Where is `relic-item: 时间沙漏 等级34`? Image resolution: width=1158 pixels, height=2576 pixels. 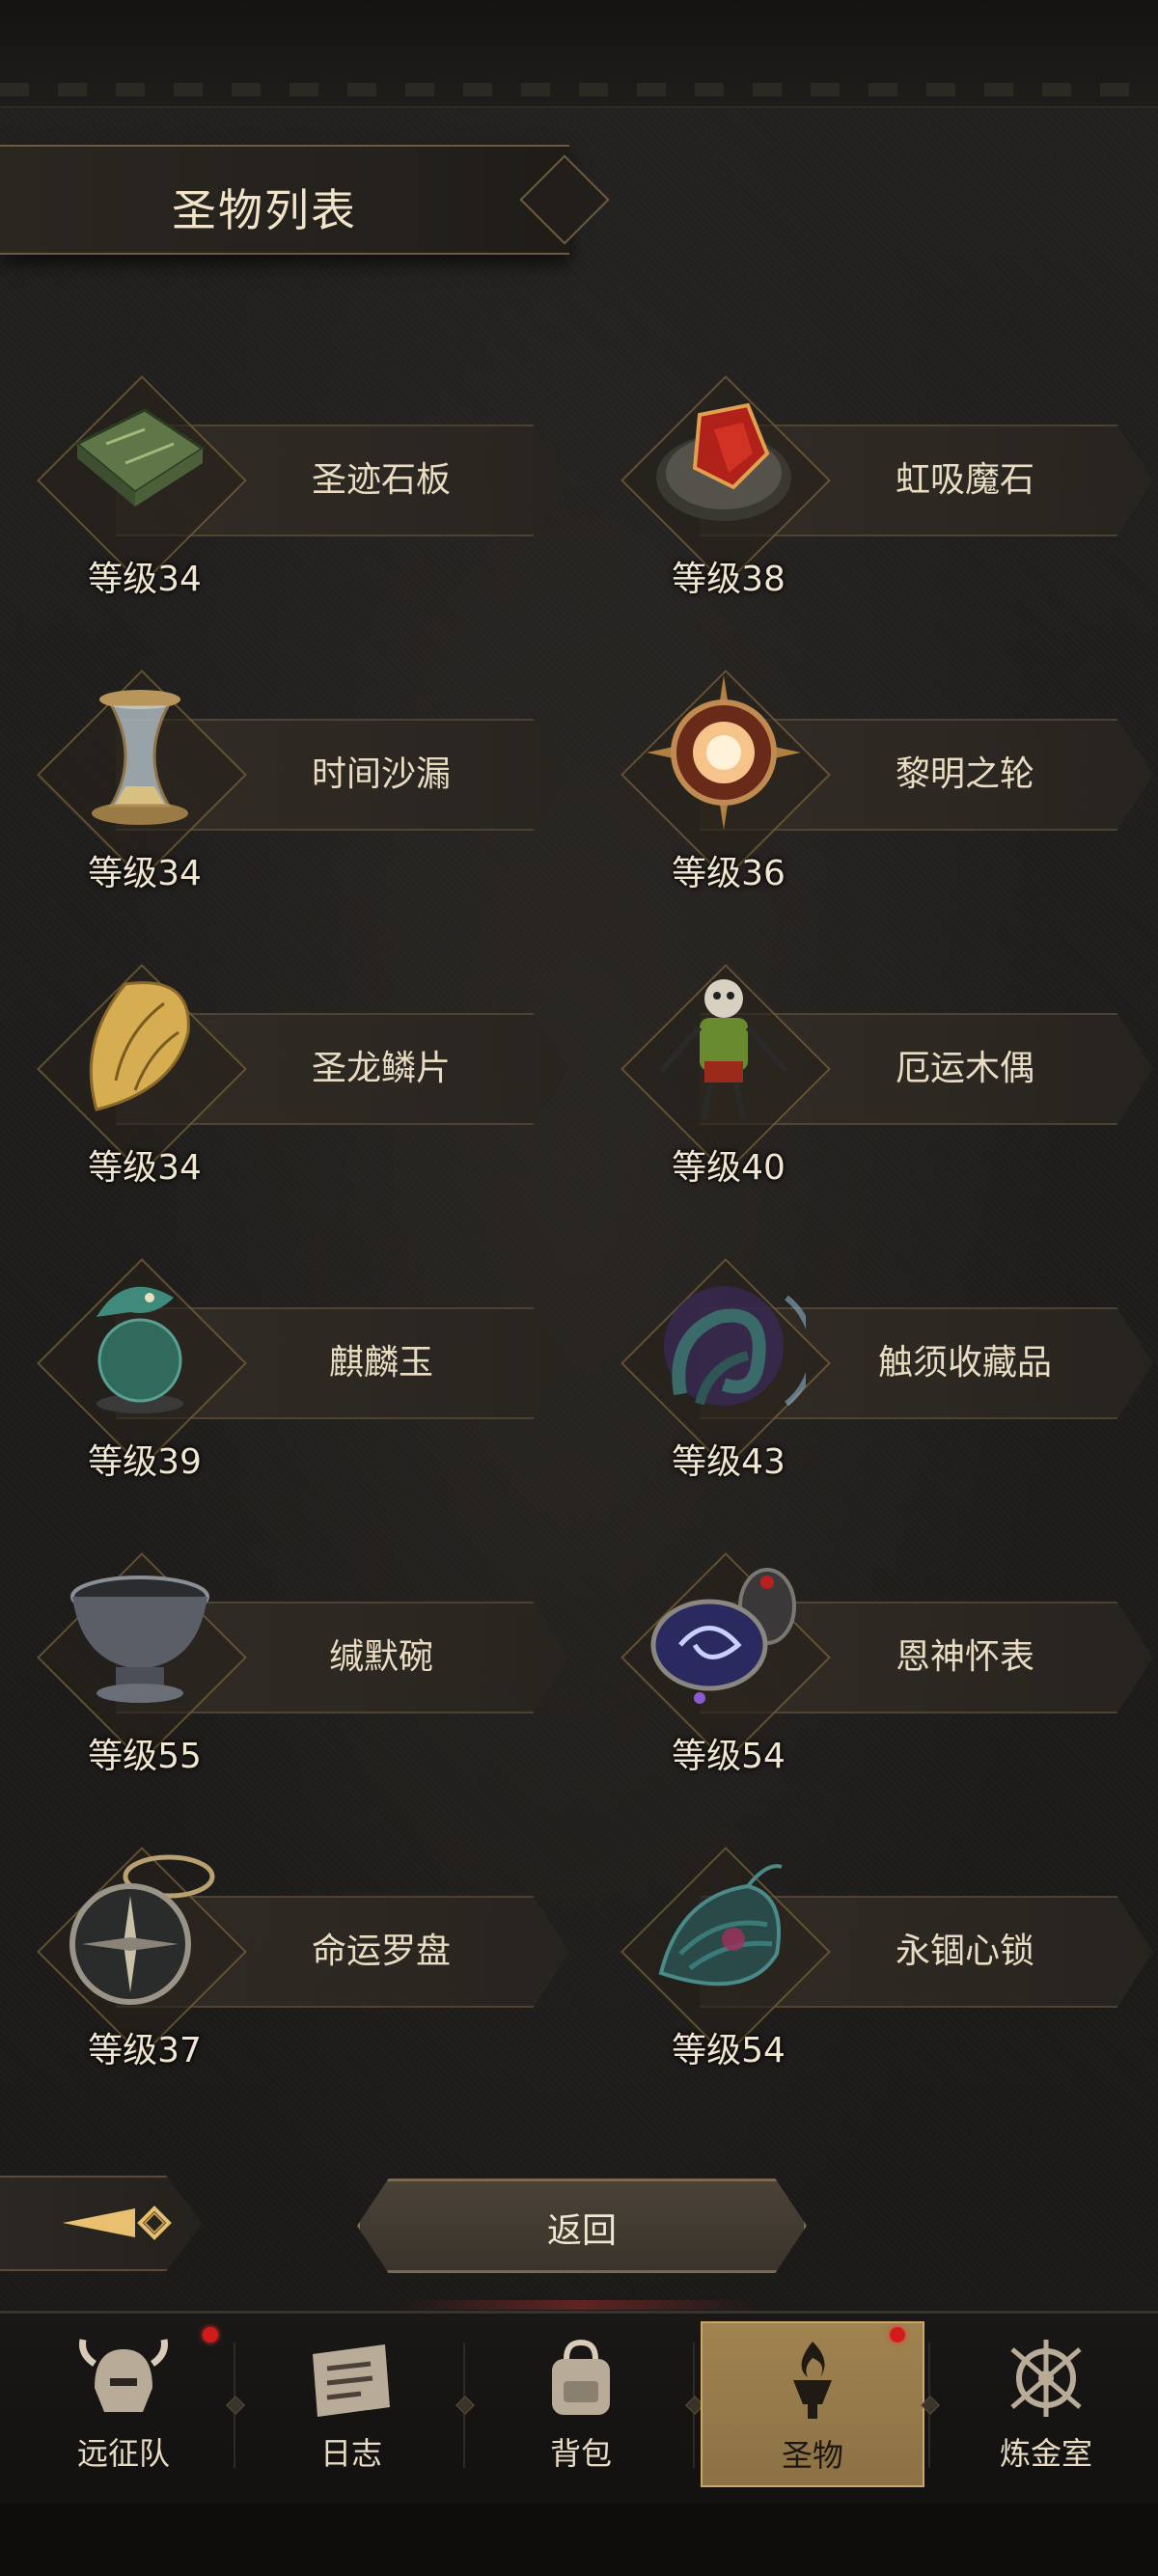
relic-item: 时间沙漏 等级34 is located at coordinates (299, 781).